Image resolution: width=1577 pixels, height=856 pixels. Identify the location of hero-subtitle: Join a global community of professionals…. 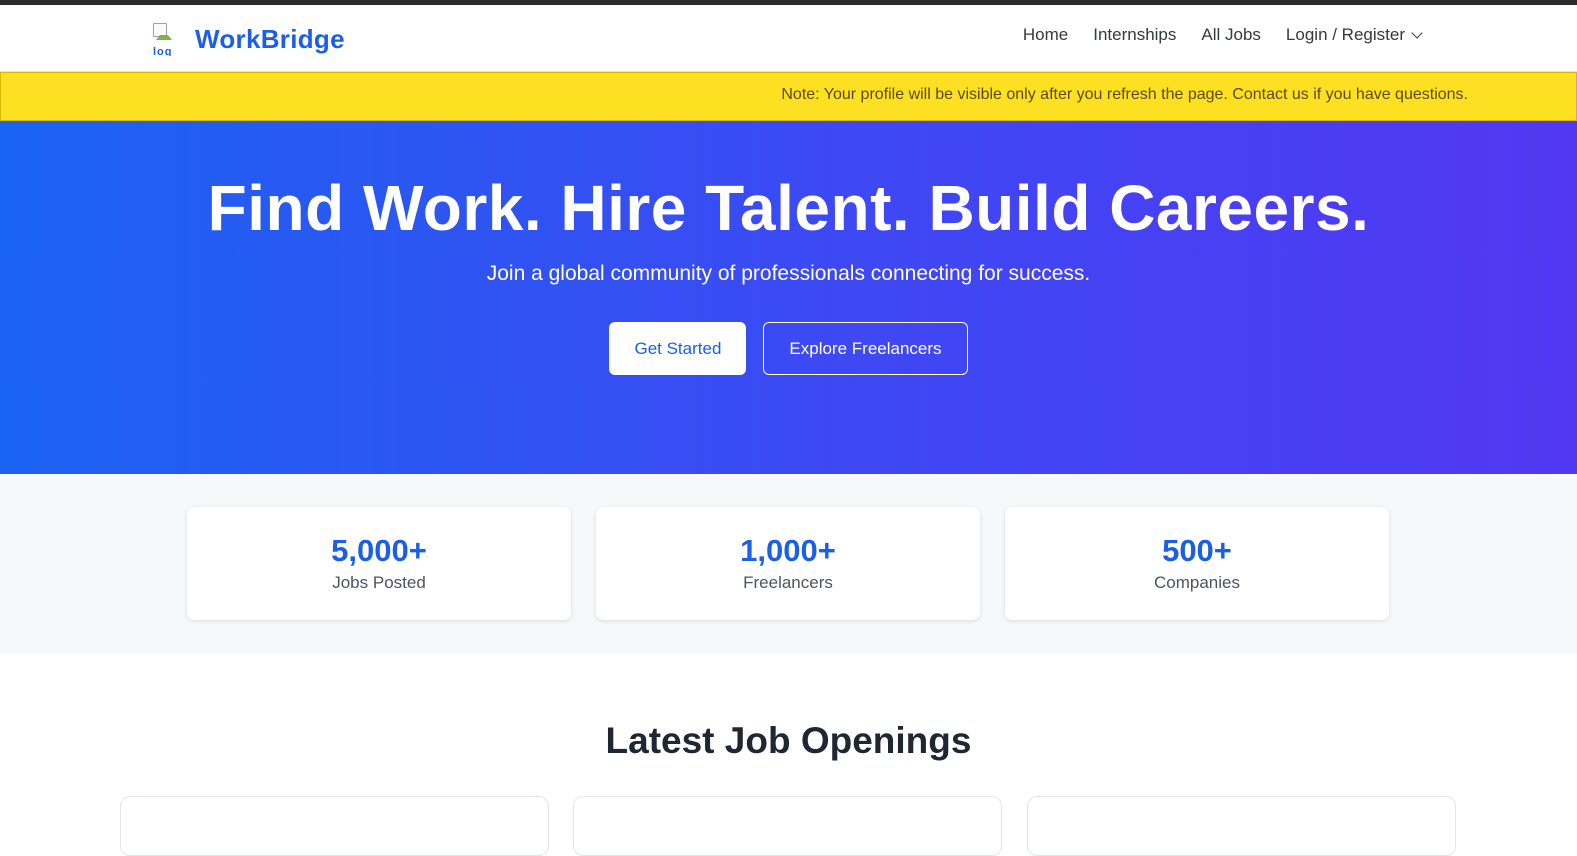
(788, 273).